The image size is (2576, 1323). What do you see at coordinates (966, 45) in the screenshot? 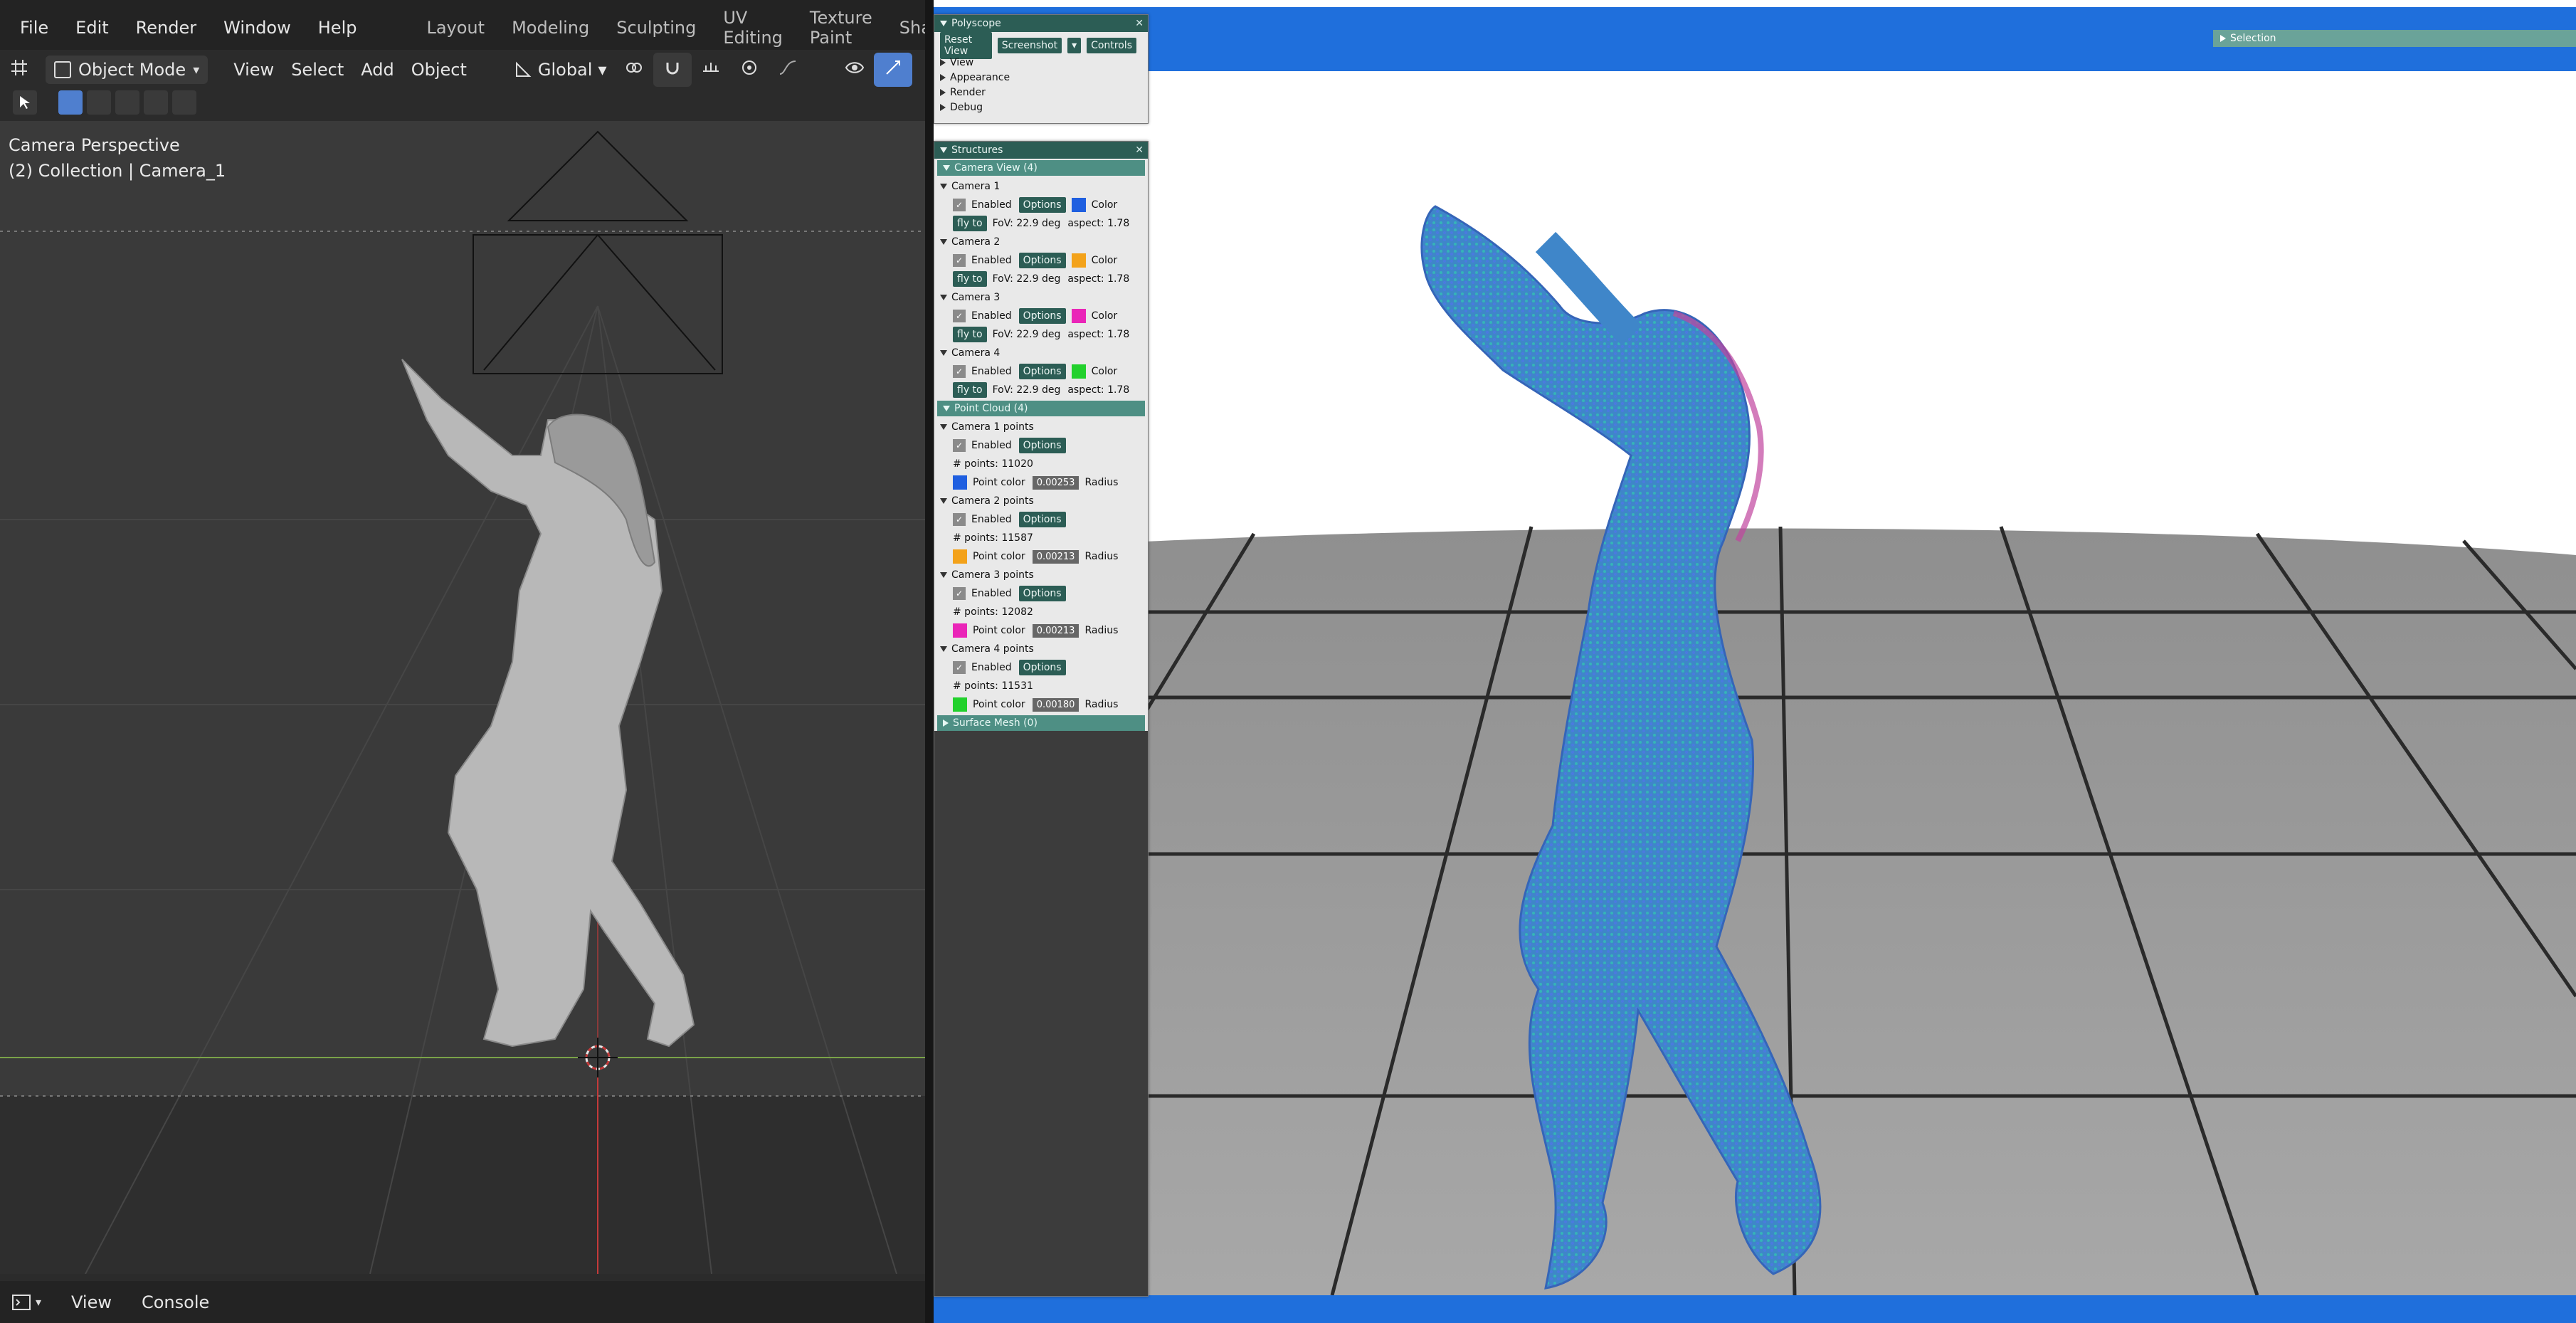
I see `reset-view-button: Reset View` at bounding box center [966, 45].